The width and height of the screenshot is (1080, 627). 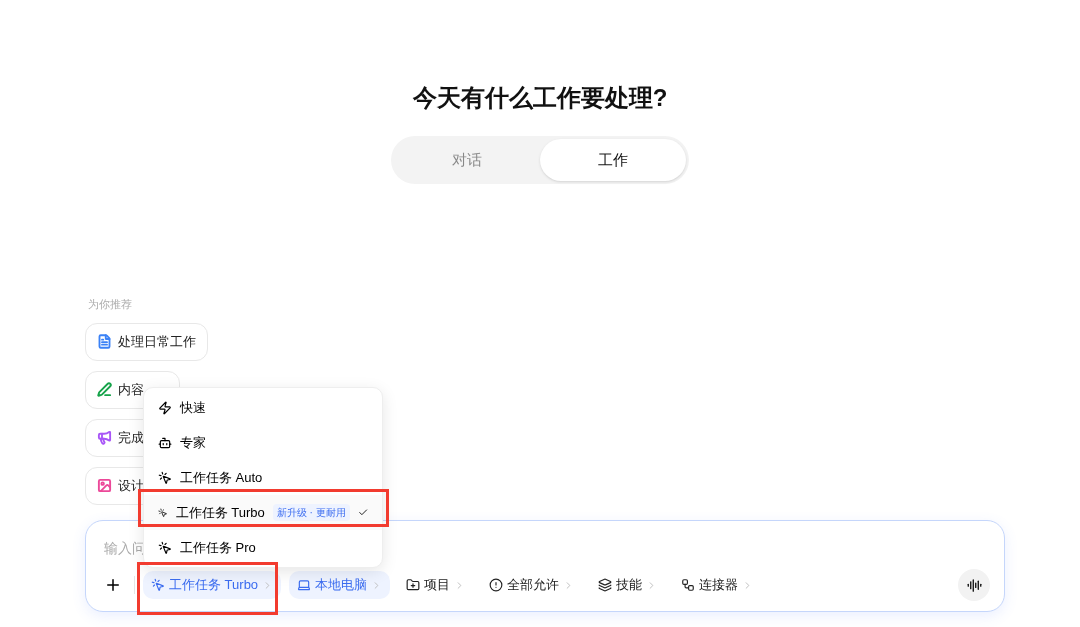 What do you see at coordinates (146, 341) in the screenshot?
I see `suggestion-chip: 处理日常工作` at bounding box center [146, 341].